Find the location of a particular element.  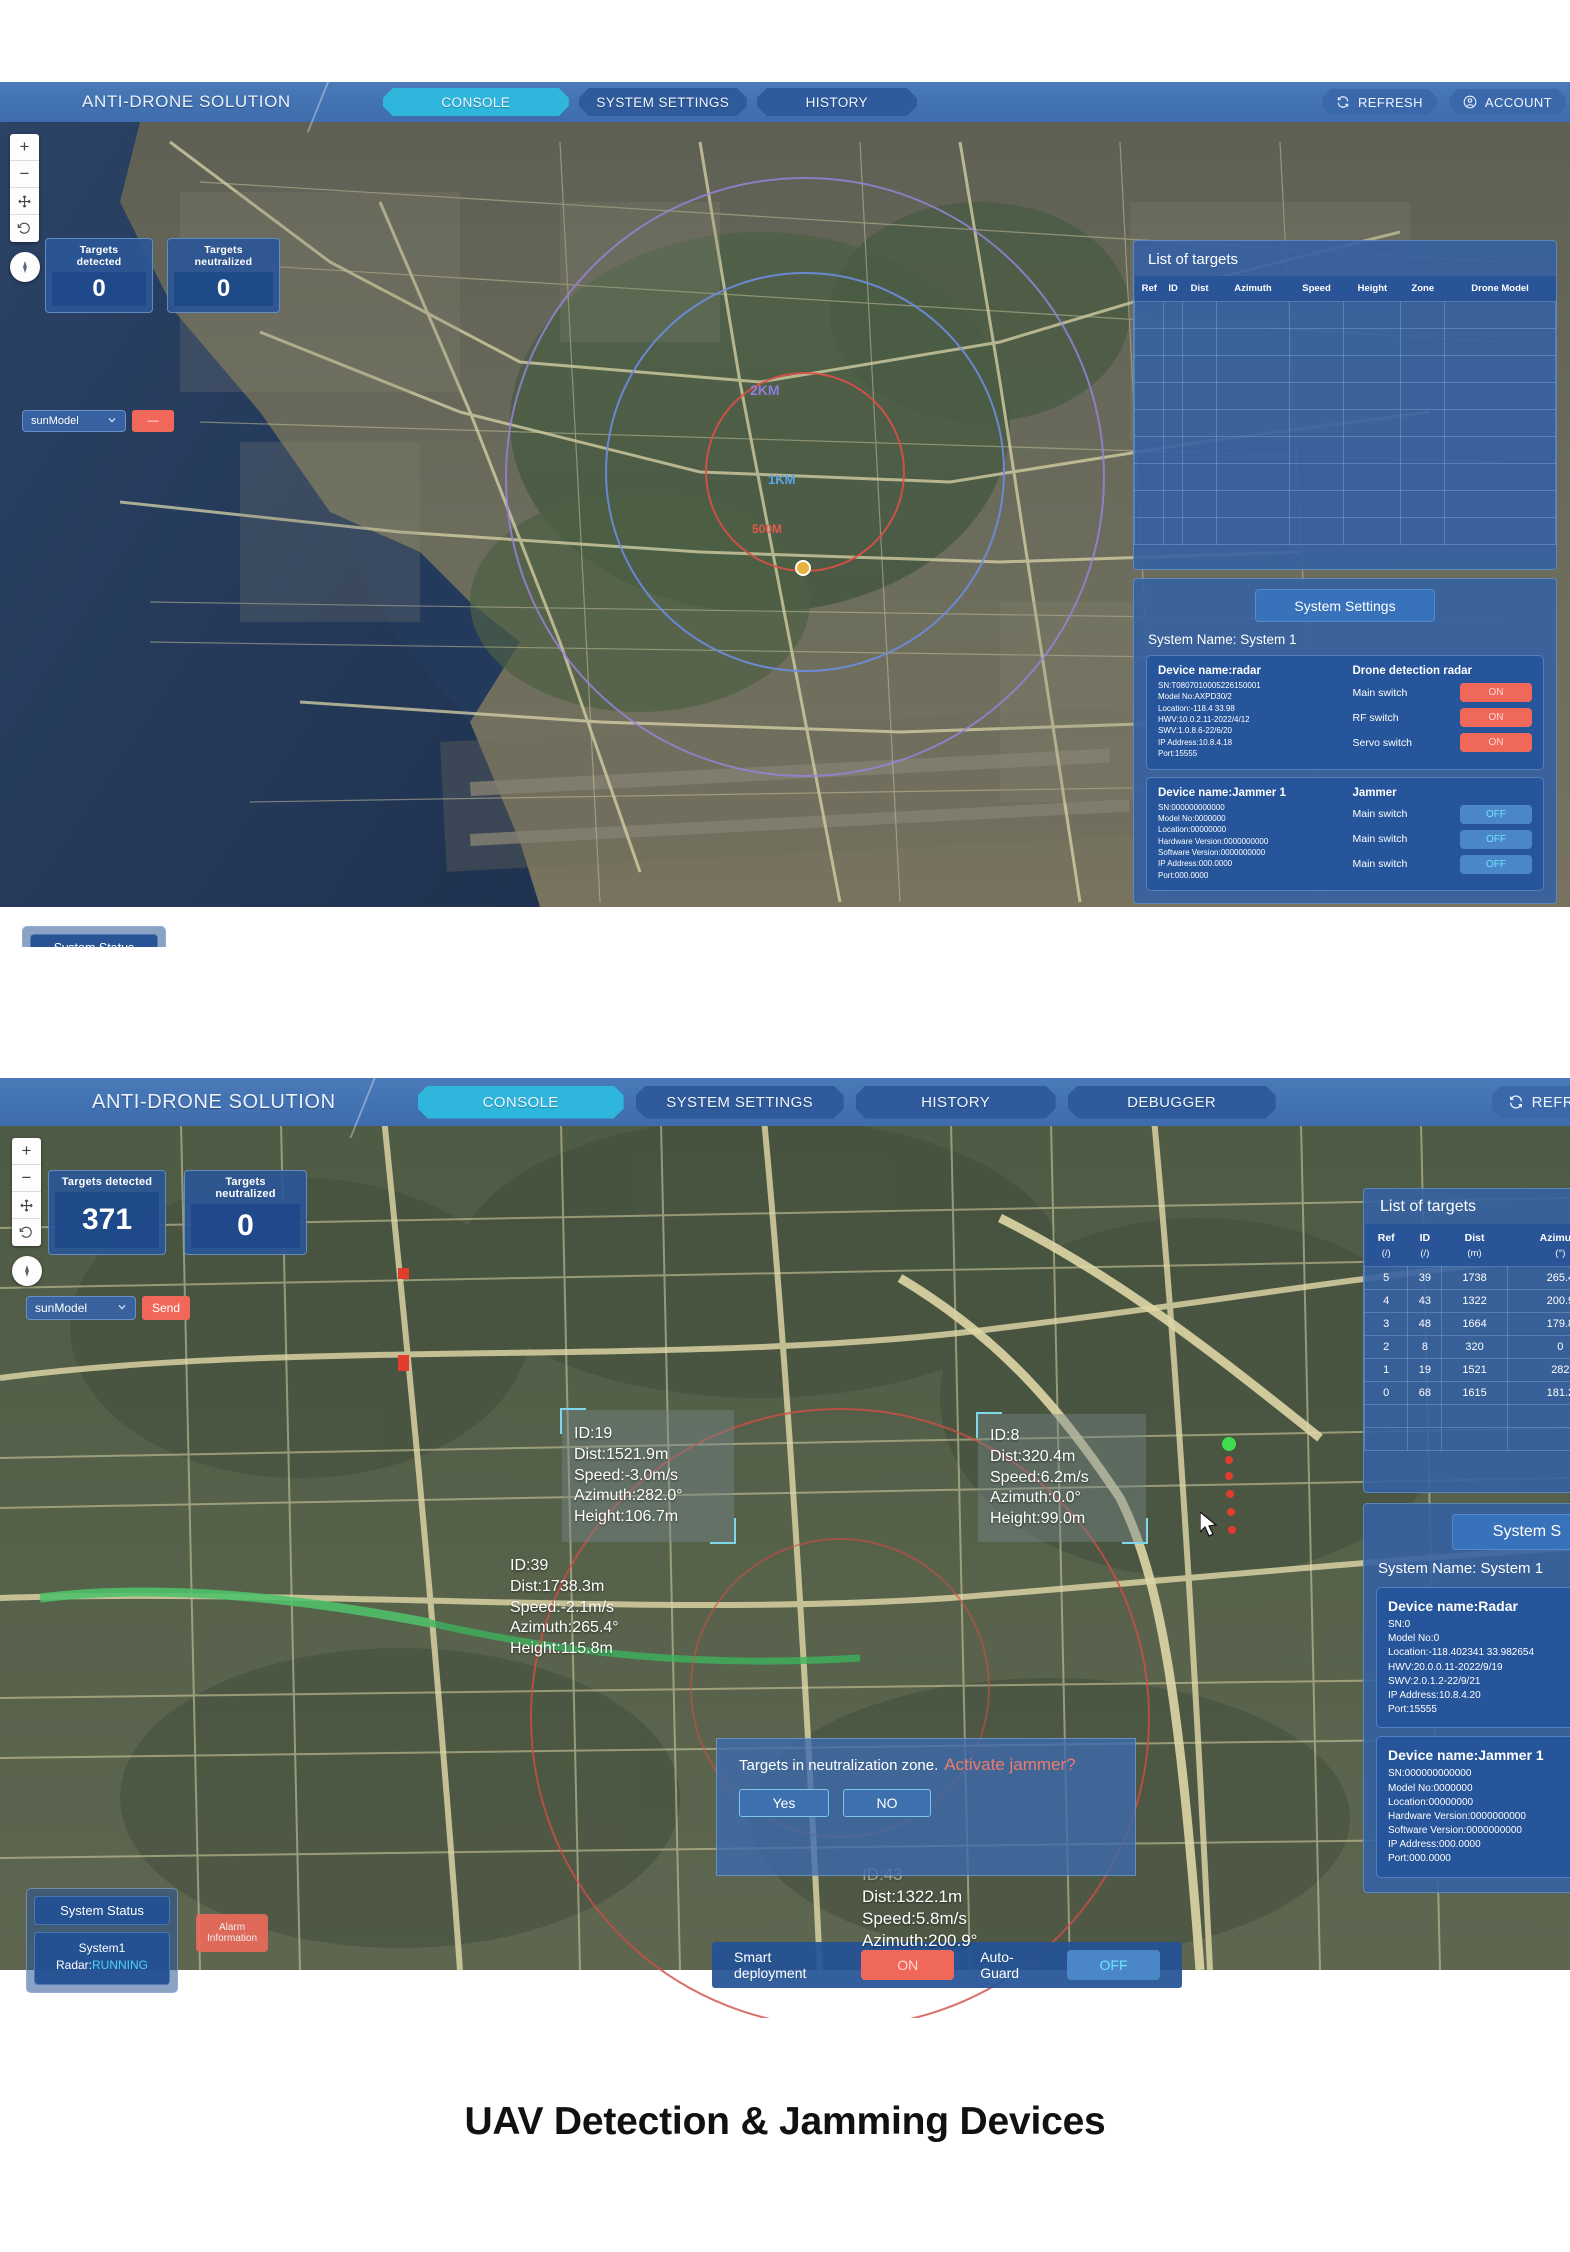

drone-marker-red-left is located at coordinates (403, 1273).